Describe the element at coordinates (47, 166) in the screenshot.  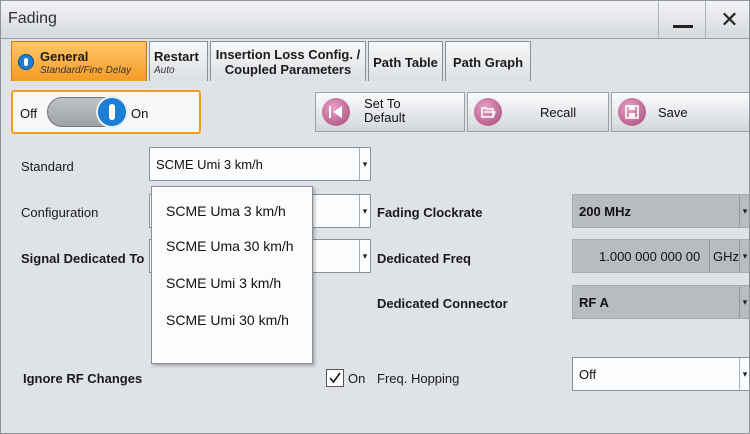
I see `standard-label: Standard` at that location.